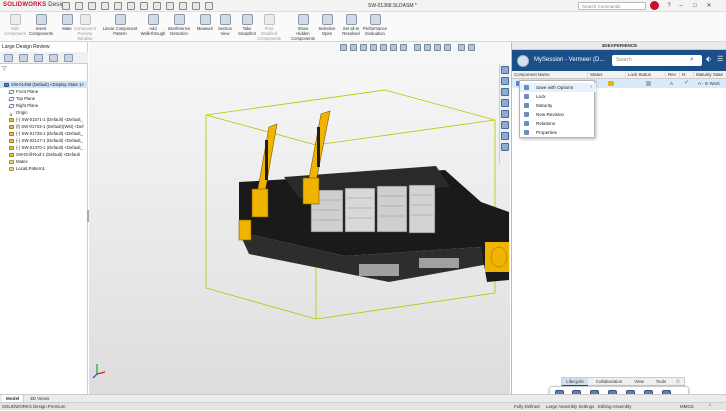  Describe the element at coordinates (44, 91) in the screenshot. I see `tree-item: Front Plane` at that location.